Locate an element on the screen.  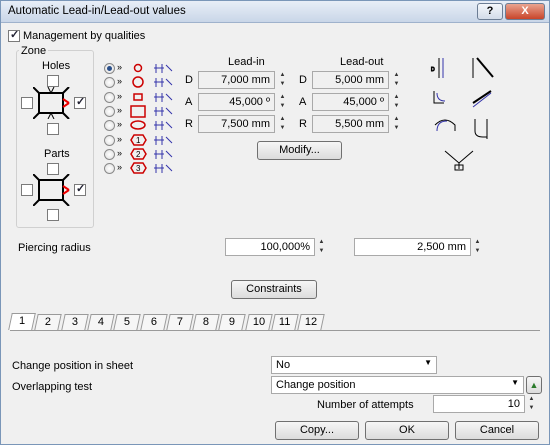
svg-text: 3 is located at coordinates (138, 168).